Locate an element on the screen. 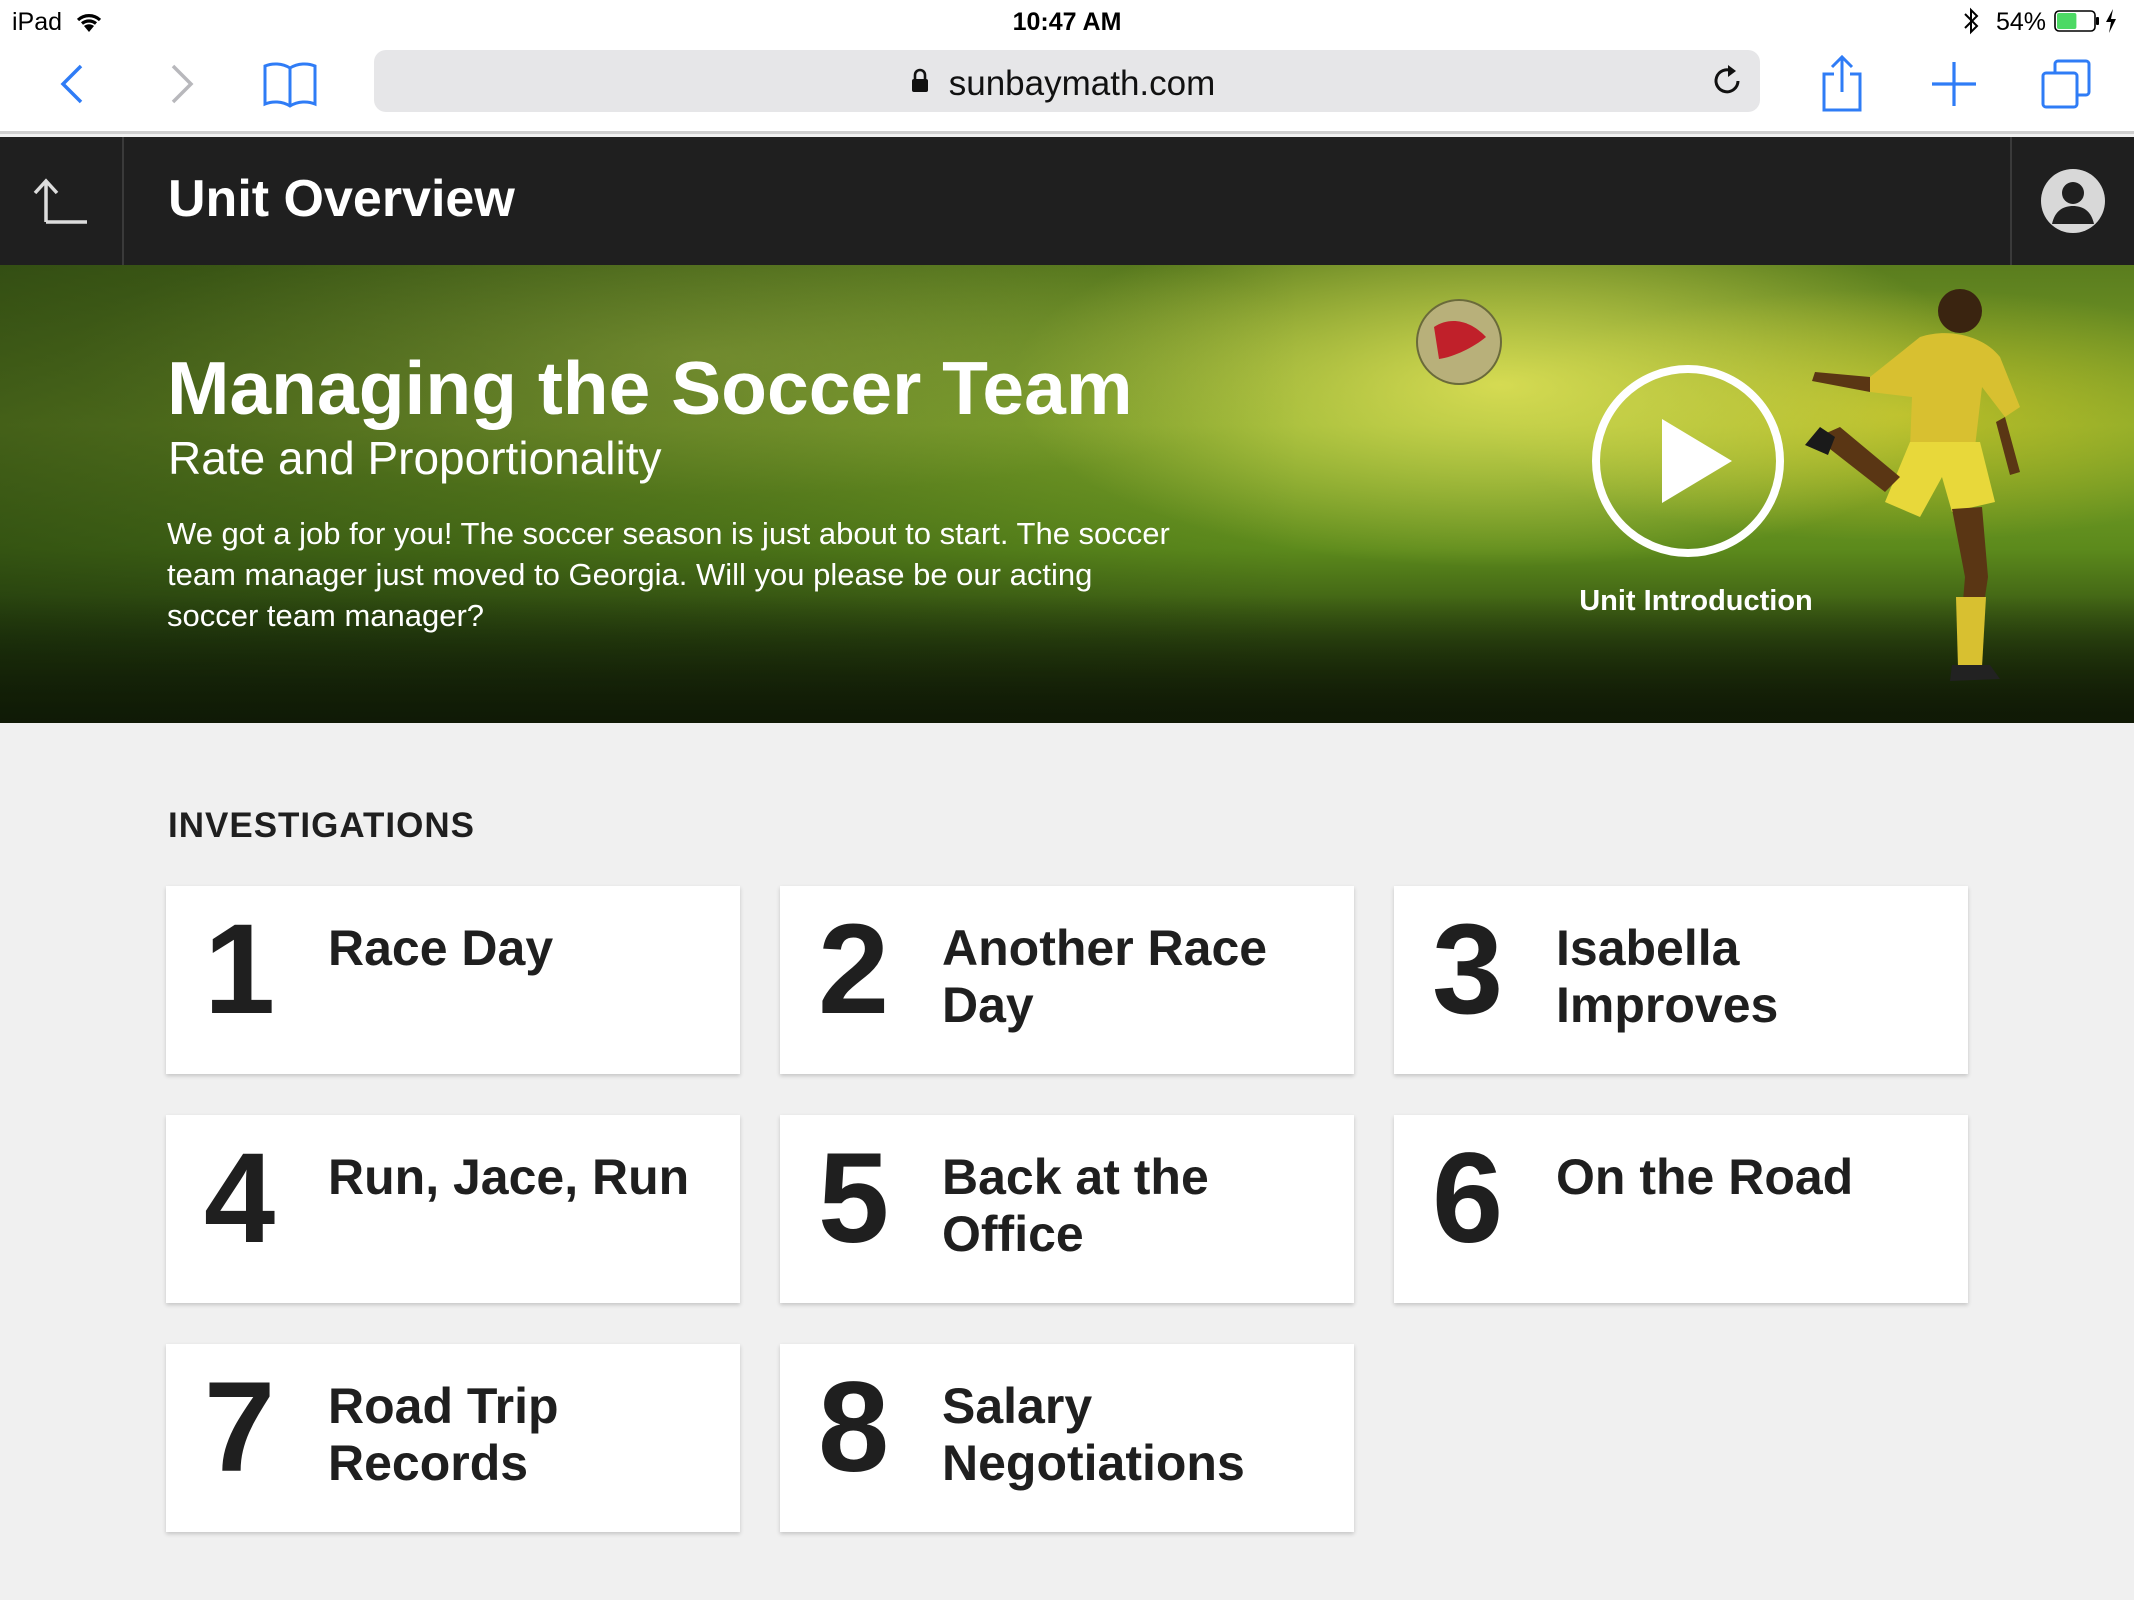  bookmarks-button is located at coordinates (290, 84).